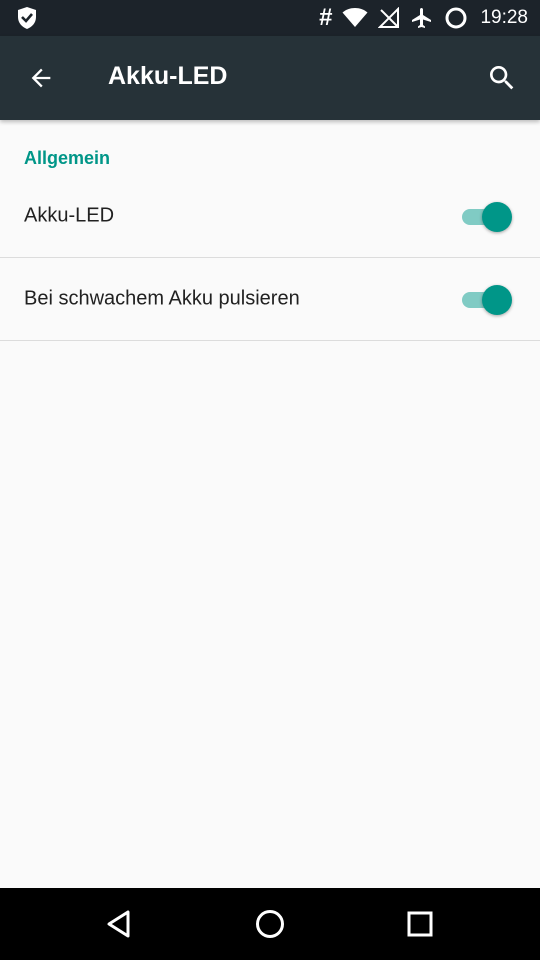  I want to click on section-header: Allgemein, so click(67, 158).